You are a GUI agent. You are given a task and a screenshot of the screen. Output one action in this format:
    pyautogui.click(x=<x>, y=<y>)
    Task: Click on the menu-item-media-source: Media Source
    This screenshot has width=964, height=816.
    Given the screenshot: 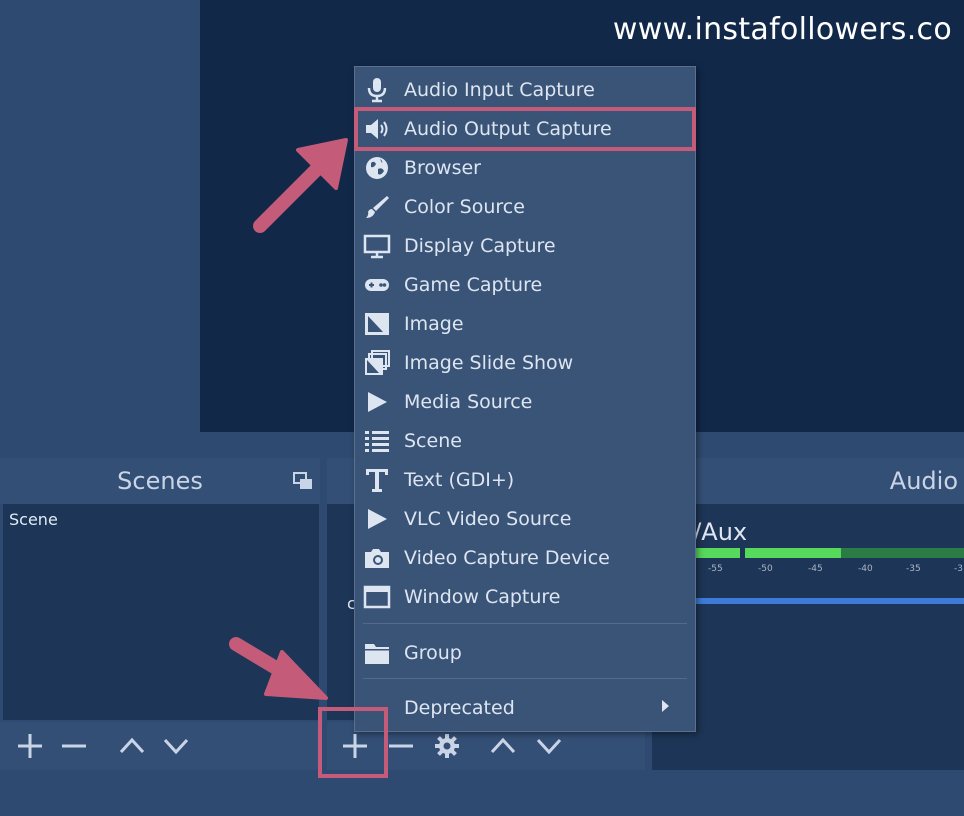 What is the action you would take?
    pyautogui.click(x=525, y=402)
    